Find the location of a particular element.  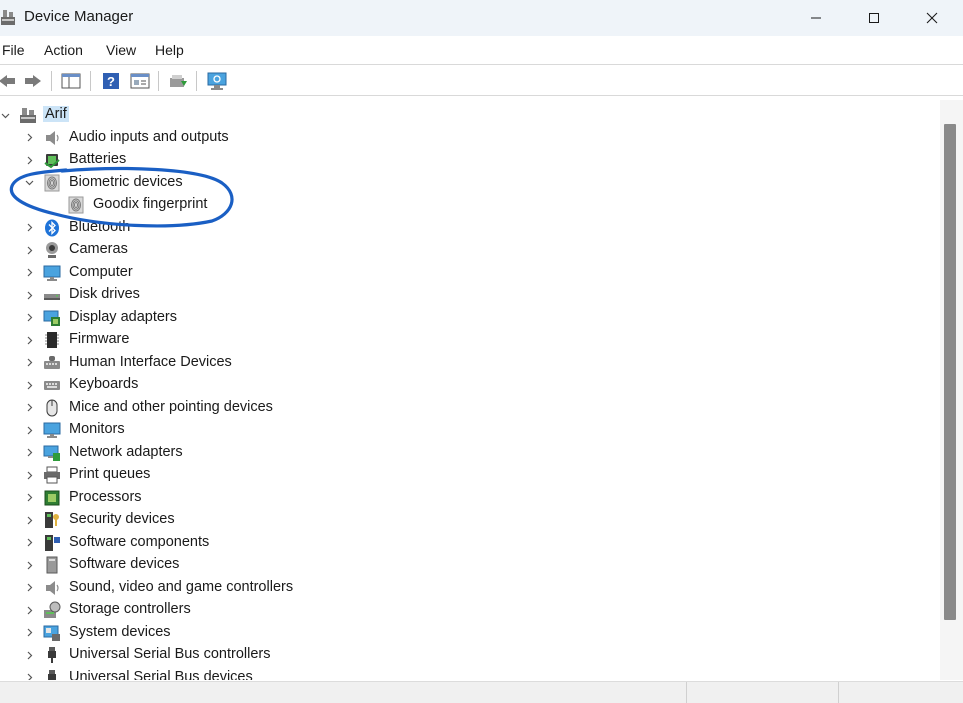

close-button is located at coordinates (932, 18).